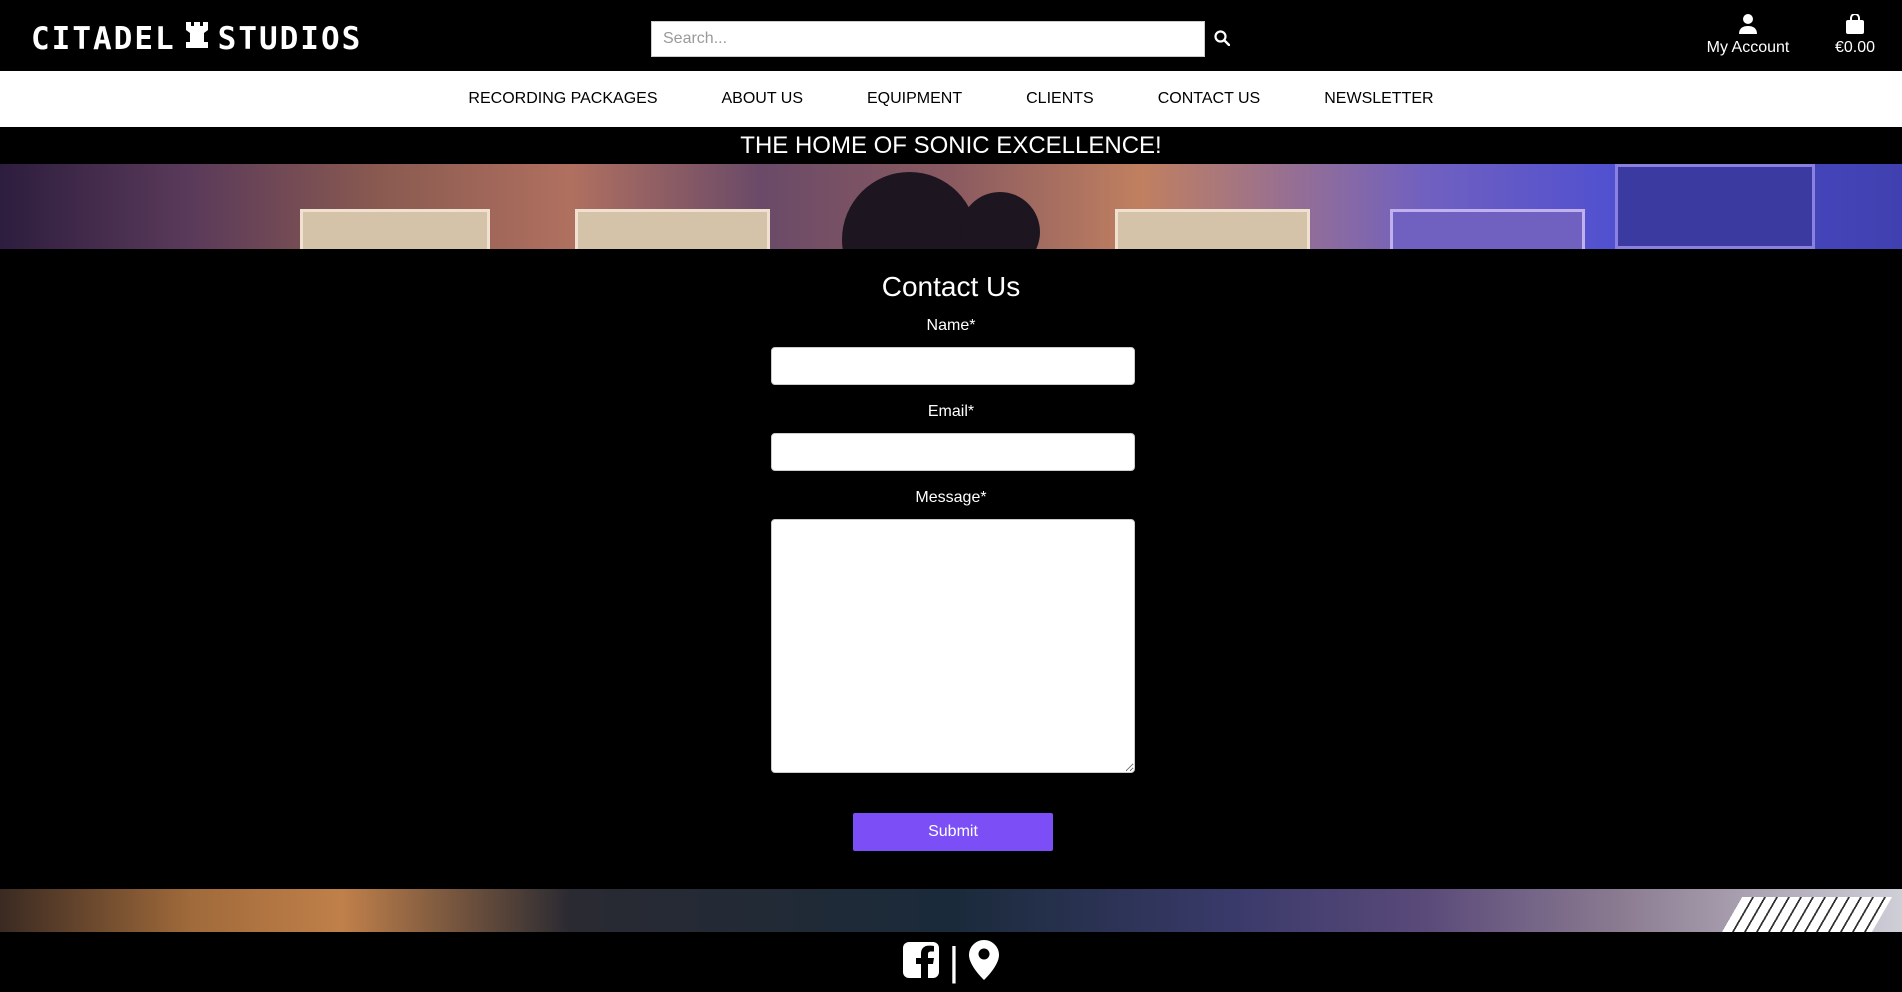 Image resolution: width=1902 pixels, height=992 pixels. I want to click on submit-button: Submit, so click(953, 832).